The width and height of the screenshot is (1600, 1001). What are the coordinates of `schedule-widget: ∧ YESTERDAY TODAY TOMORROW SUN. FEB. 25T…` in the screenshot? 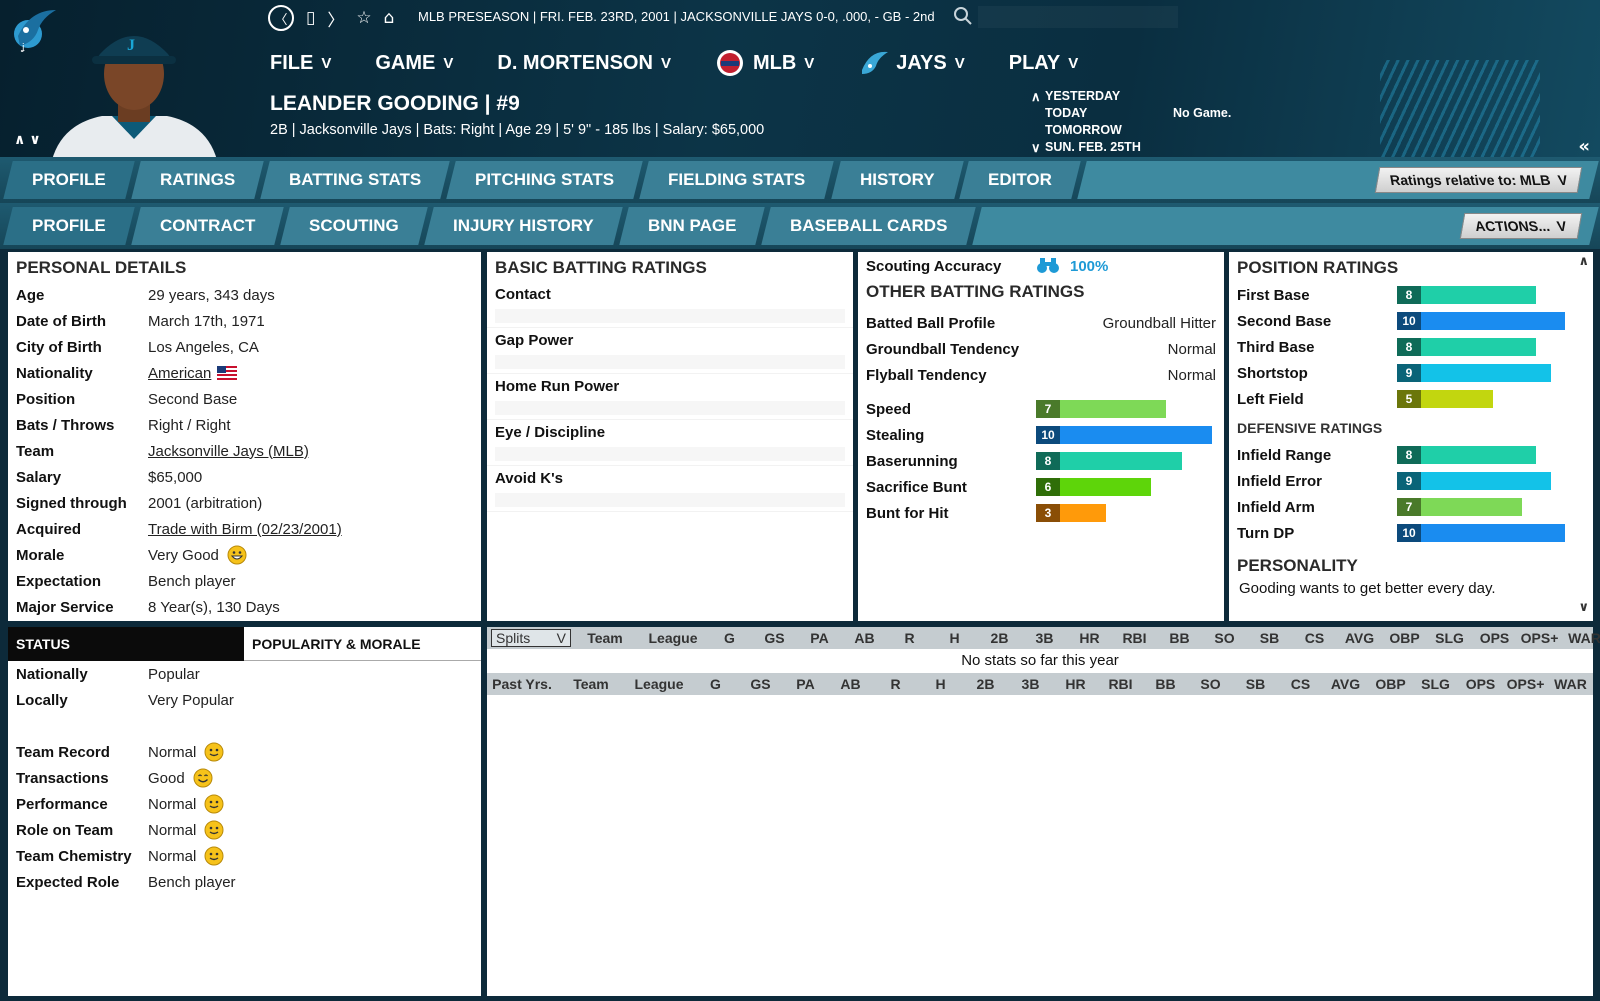 It's located at (1131, 122).